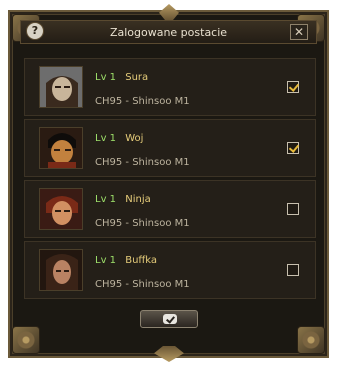 This screenshot has height=366, width=337. I want to click on character-row: Lv 1 Woj CH95 - Shinsoo M1, so click(170, 148).